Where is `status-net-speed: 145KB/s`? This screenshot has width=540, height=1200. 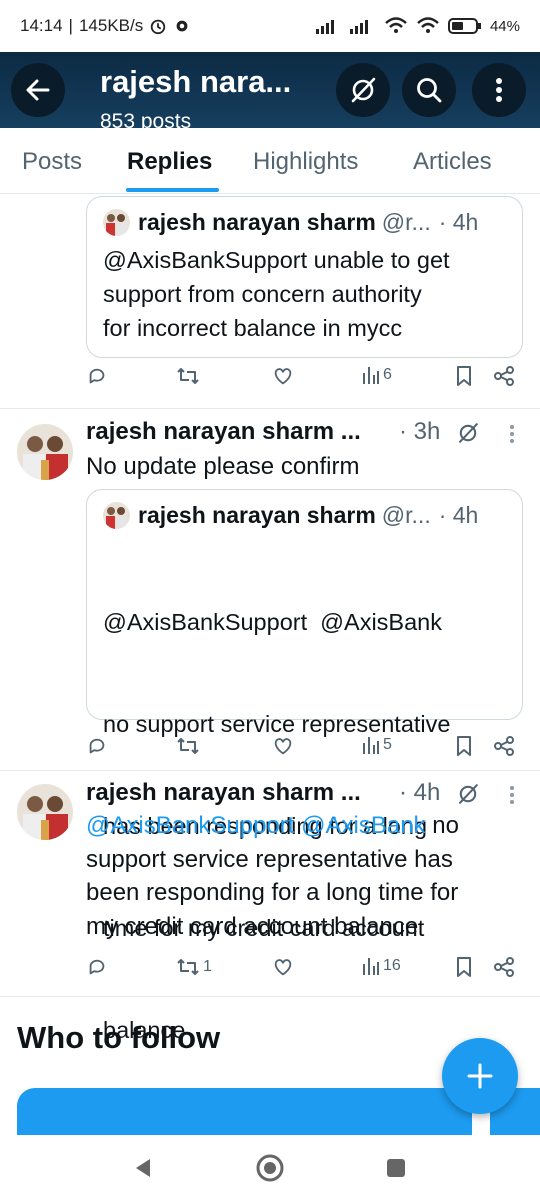
status-net-speed: 145KB/s is located at coordinates (111, 25).